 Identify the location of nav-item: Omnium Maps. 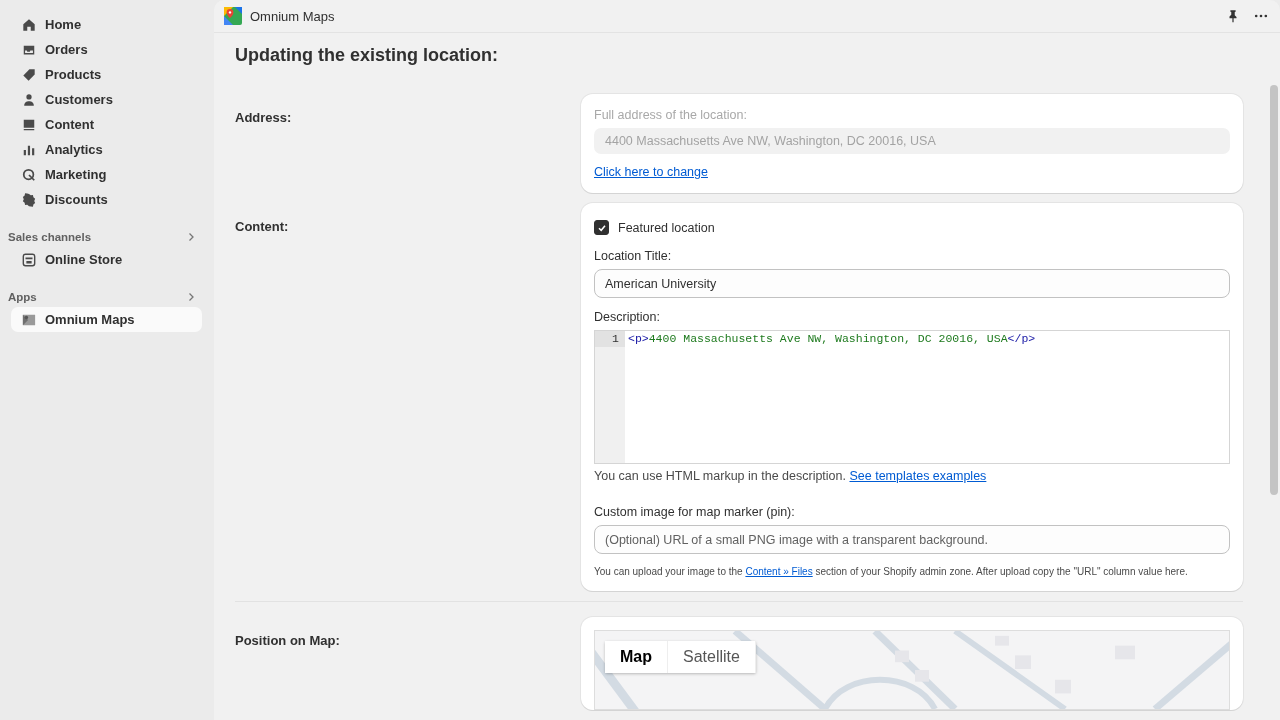
(106, 319).